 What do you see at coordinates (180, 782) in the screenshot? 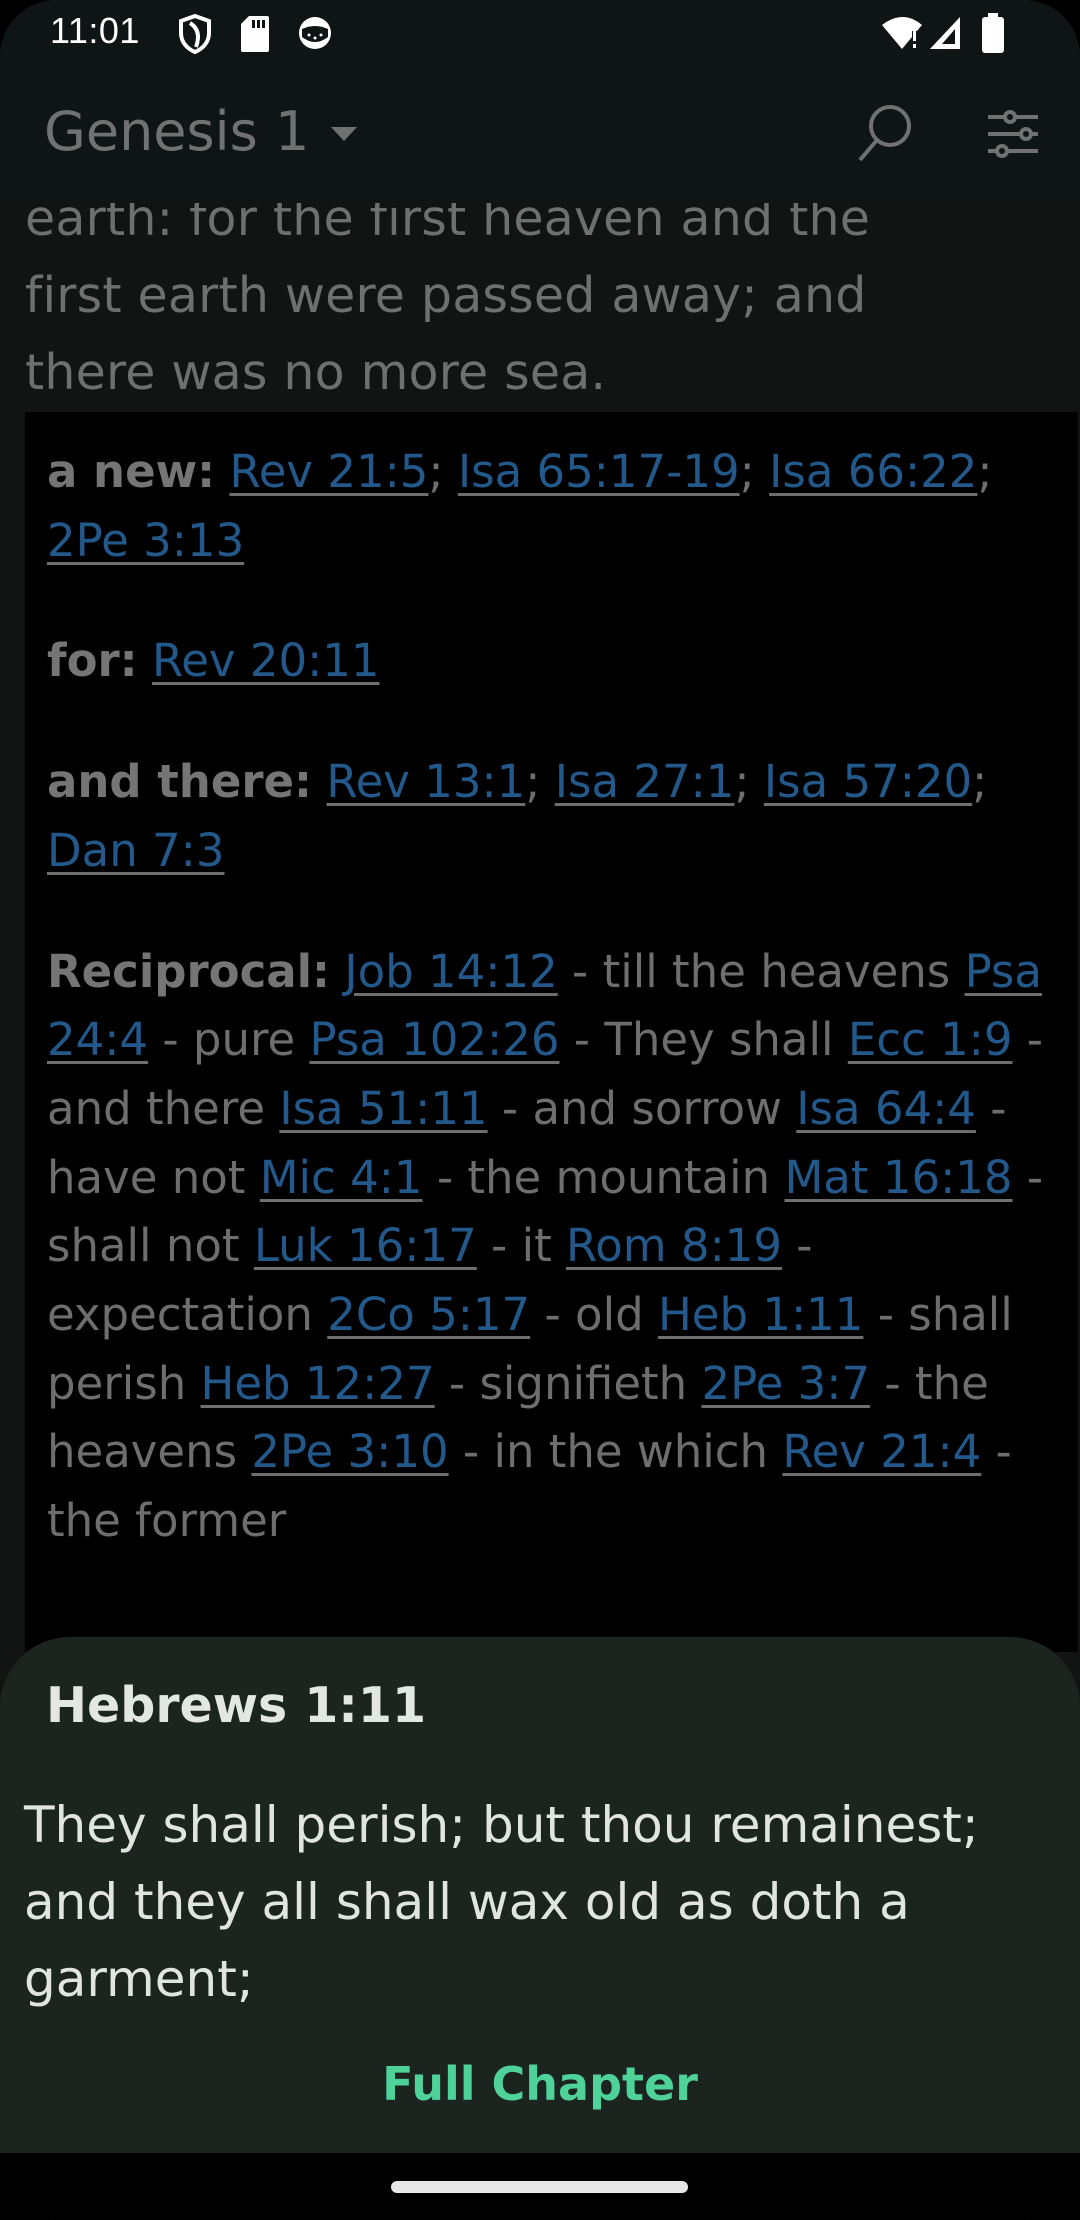
I see `cross-reference-label: and there:` at bounding box center [180, 782].